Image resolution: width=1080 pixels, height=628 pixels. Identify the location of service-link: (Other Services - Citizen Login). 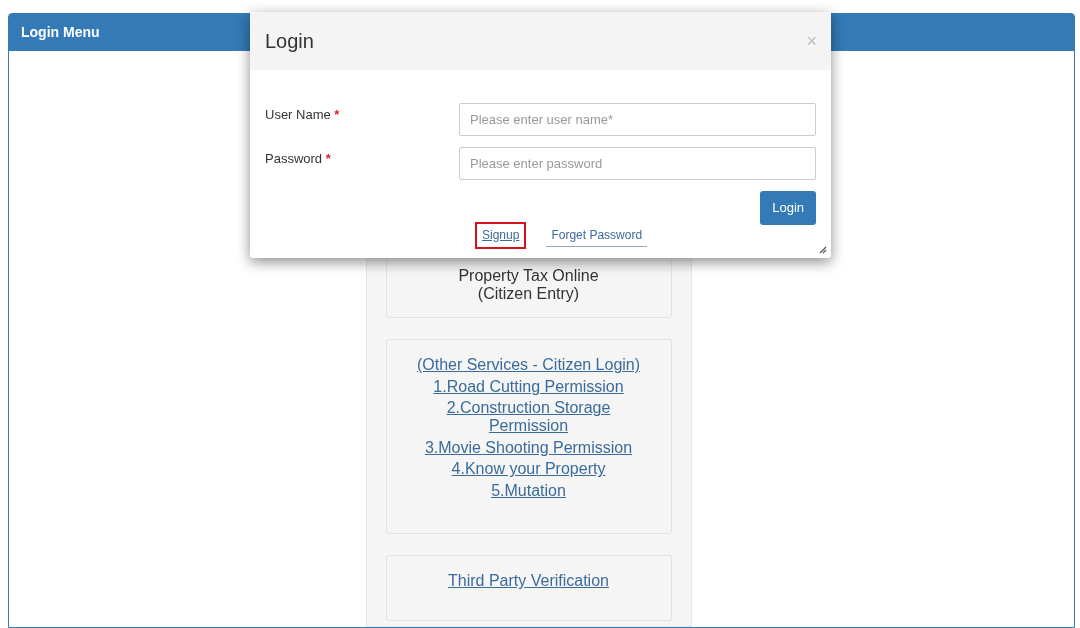
(528, 365).